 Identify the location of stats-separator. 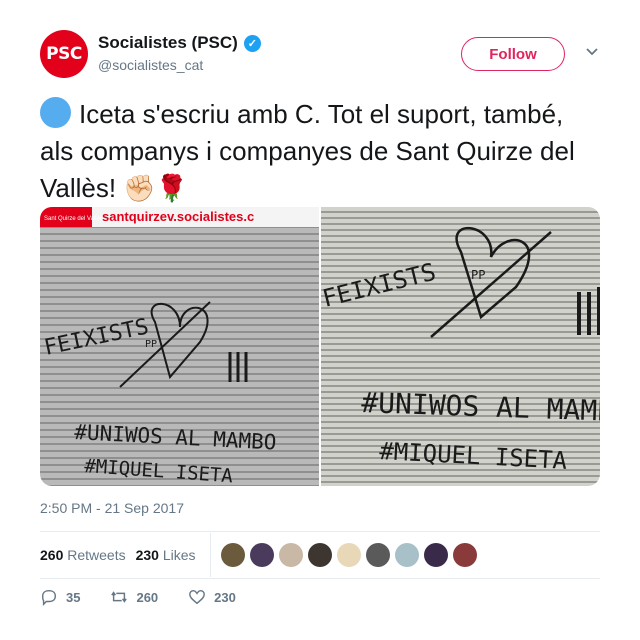
(210, 555).